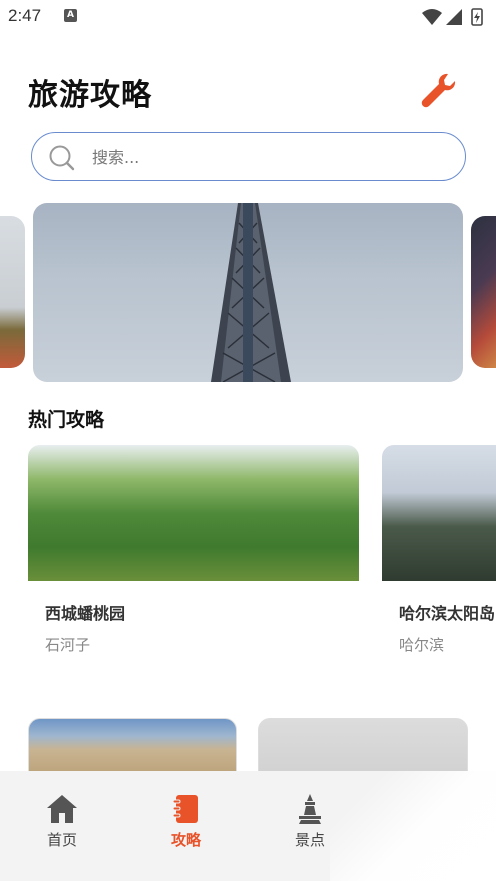 Image resolution: width=496 pixels, height=881 pixels. I want to click on search-icon, so click(62, 158).